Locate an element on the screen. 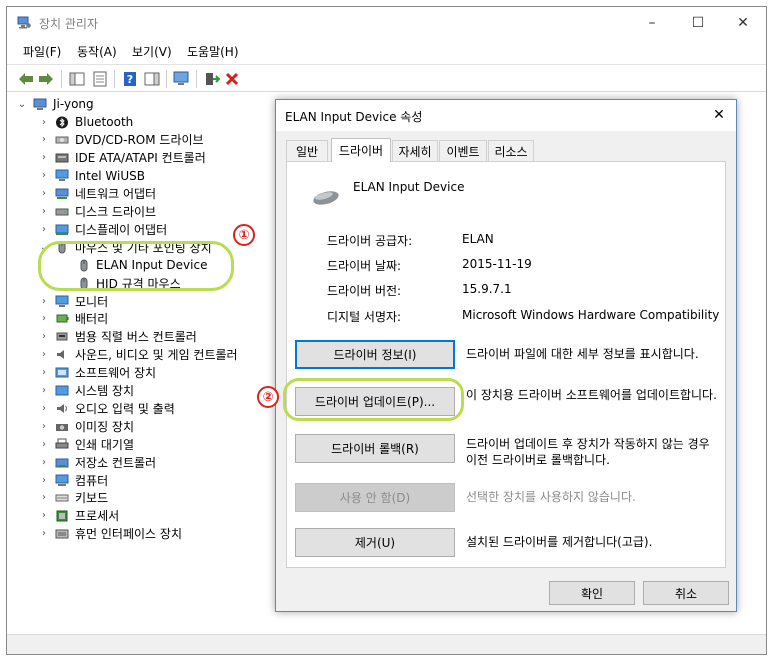  tree-item: › 사운드, 비디오 및 게임 컨트롤러 is located at coordinates (140, 355).